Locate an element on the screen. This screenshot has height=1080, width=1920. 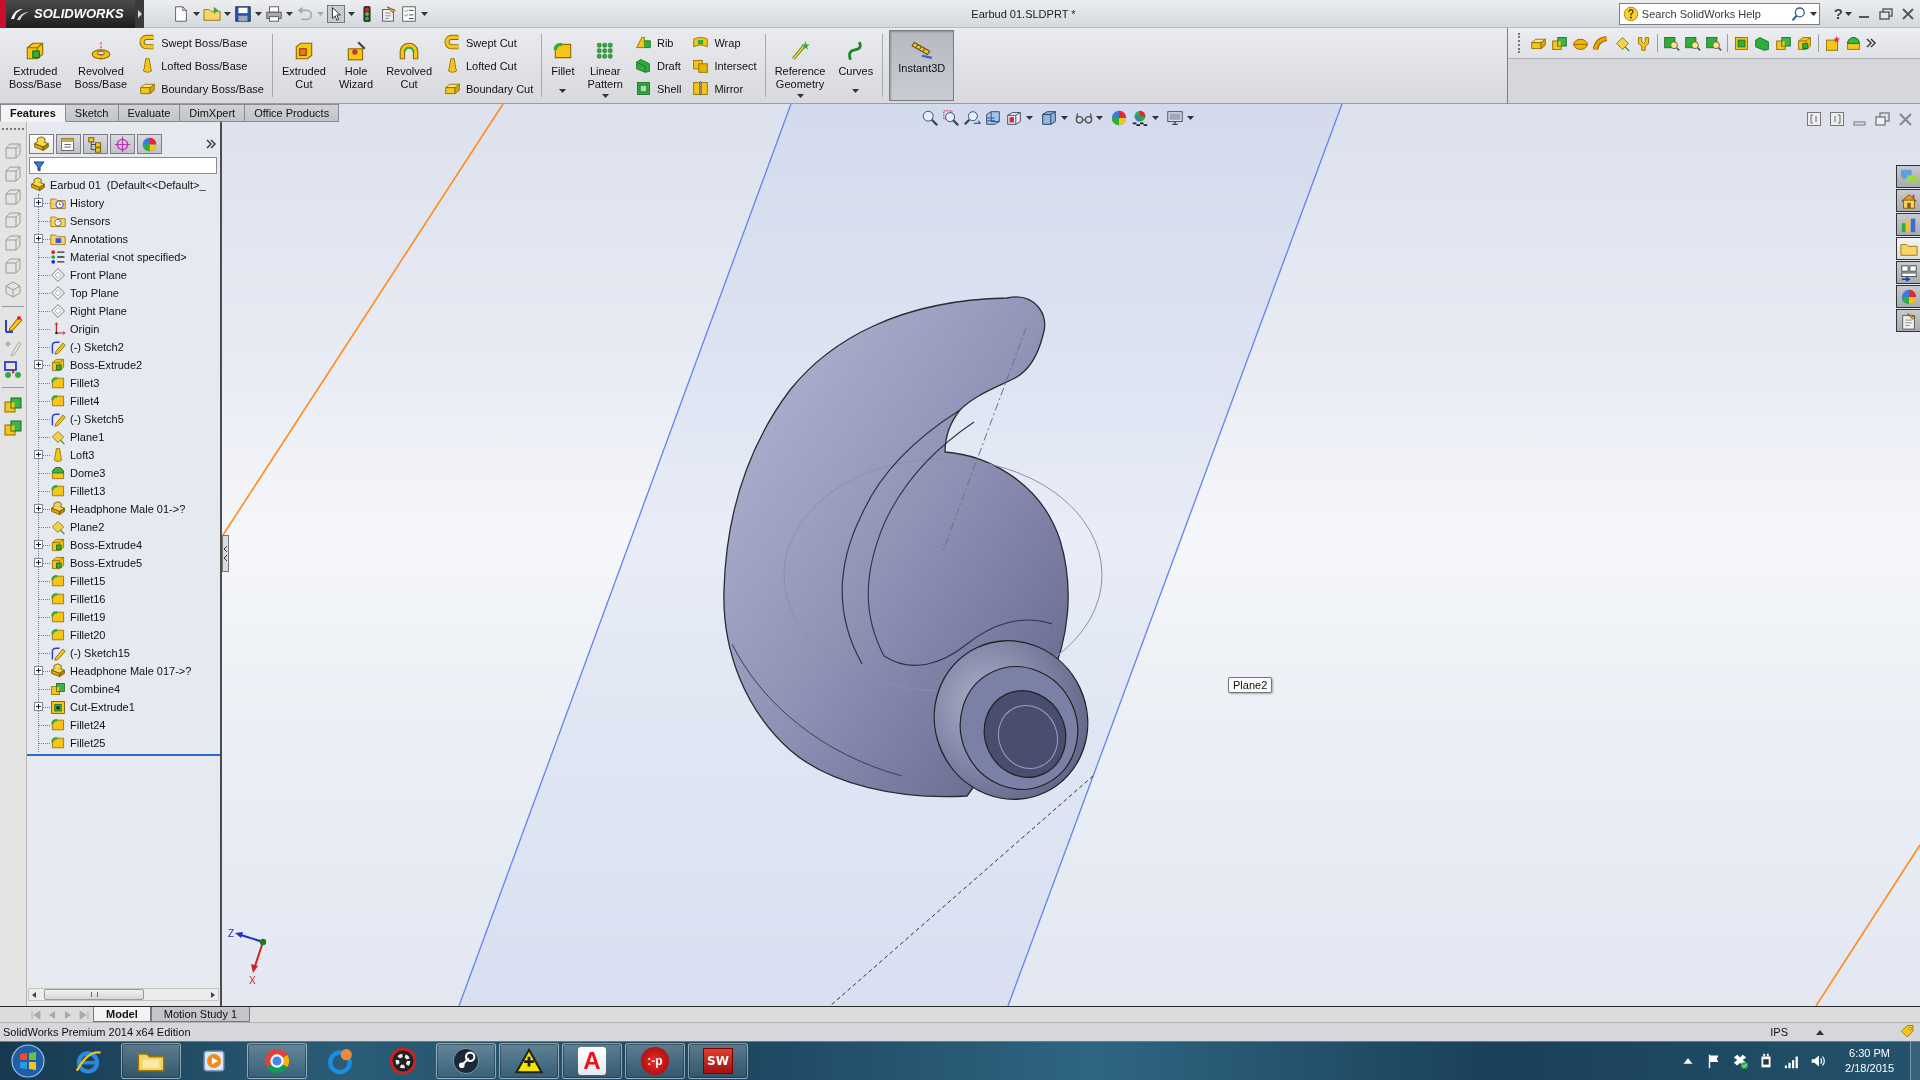
tree-item-label: History is located at coordinates (87, 203).